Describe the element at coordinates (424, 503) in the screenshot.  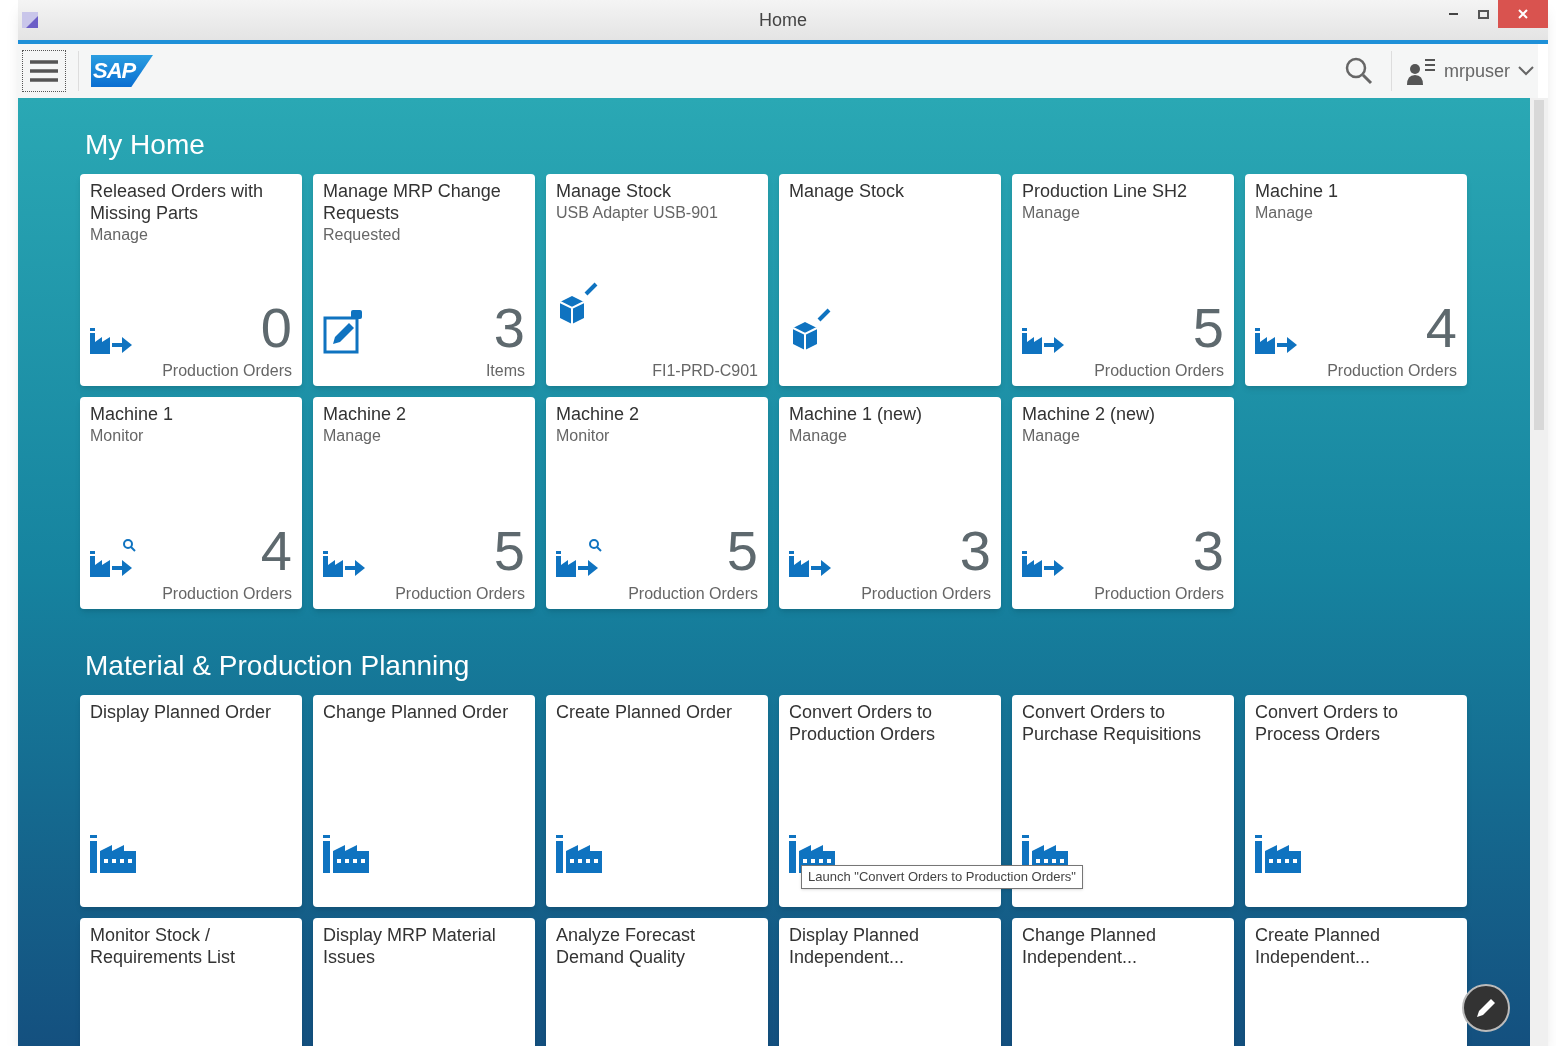
I see `app-tile: Machine 2 Manage 5 Production Orders` at that location.